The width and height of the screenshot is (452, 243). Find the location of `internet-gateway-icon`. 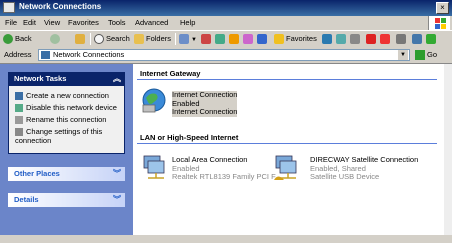

internet-gateway-icon is located at coordinates (154, 100).